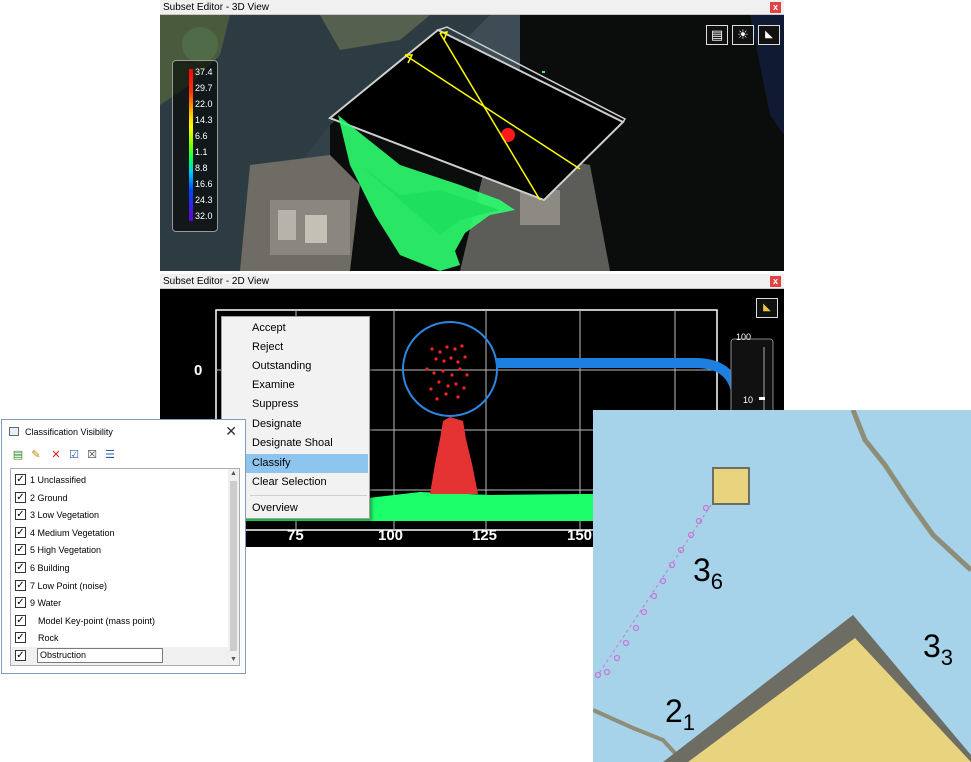 This screenshot has width=971, height=762. What do you see at coordinates (472, 281) in the screenshot?
I see `view2d-titlebar: Subset Editor - 2D View x` at bounding box center [472, 281].